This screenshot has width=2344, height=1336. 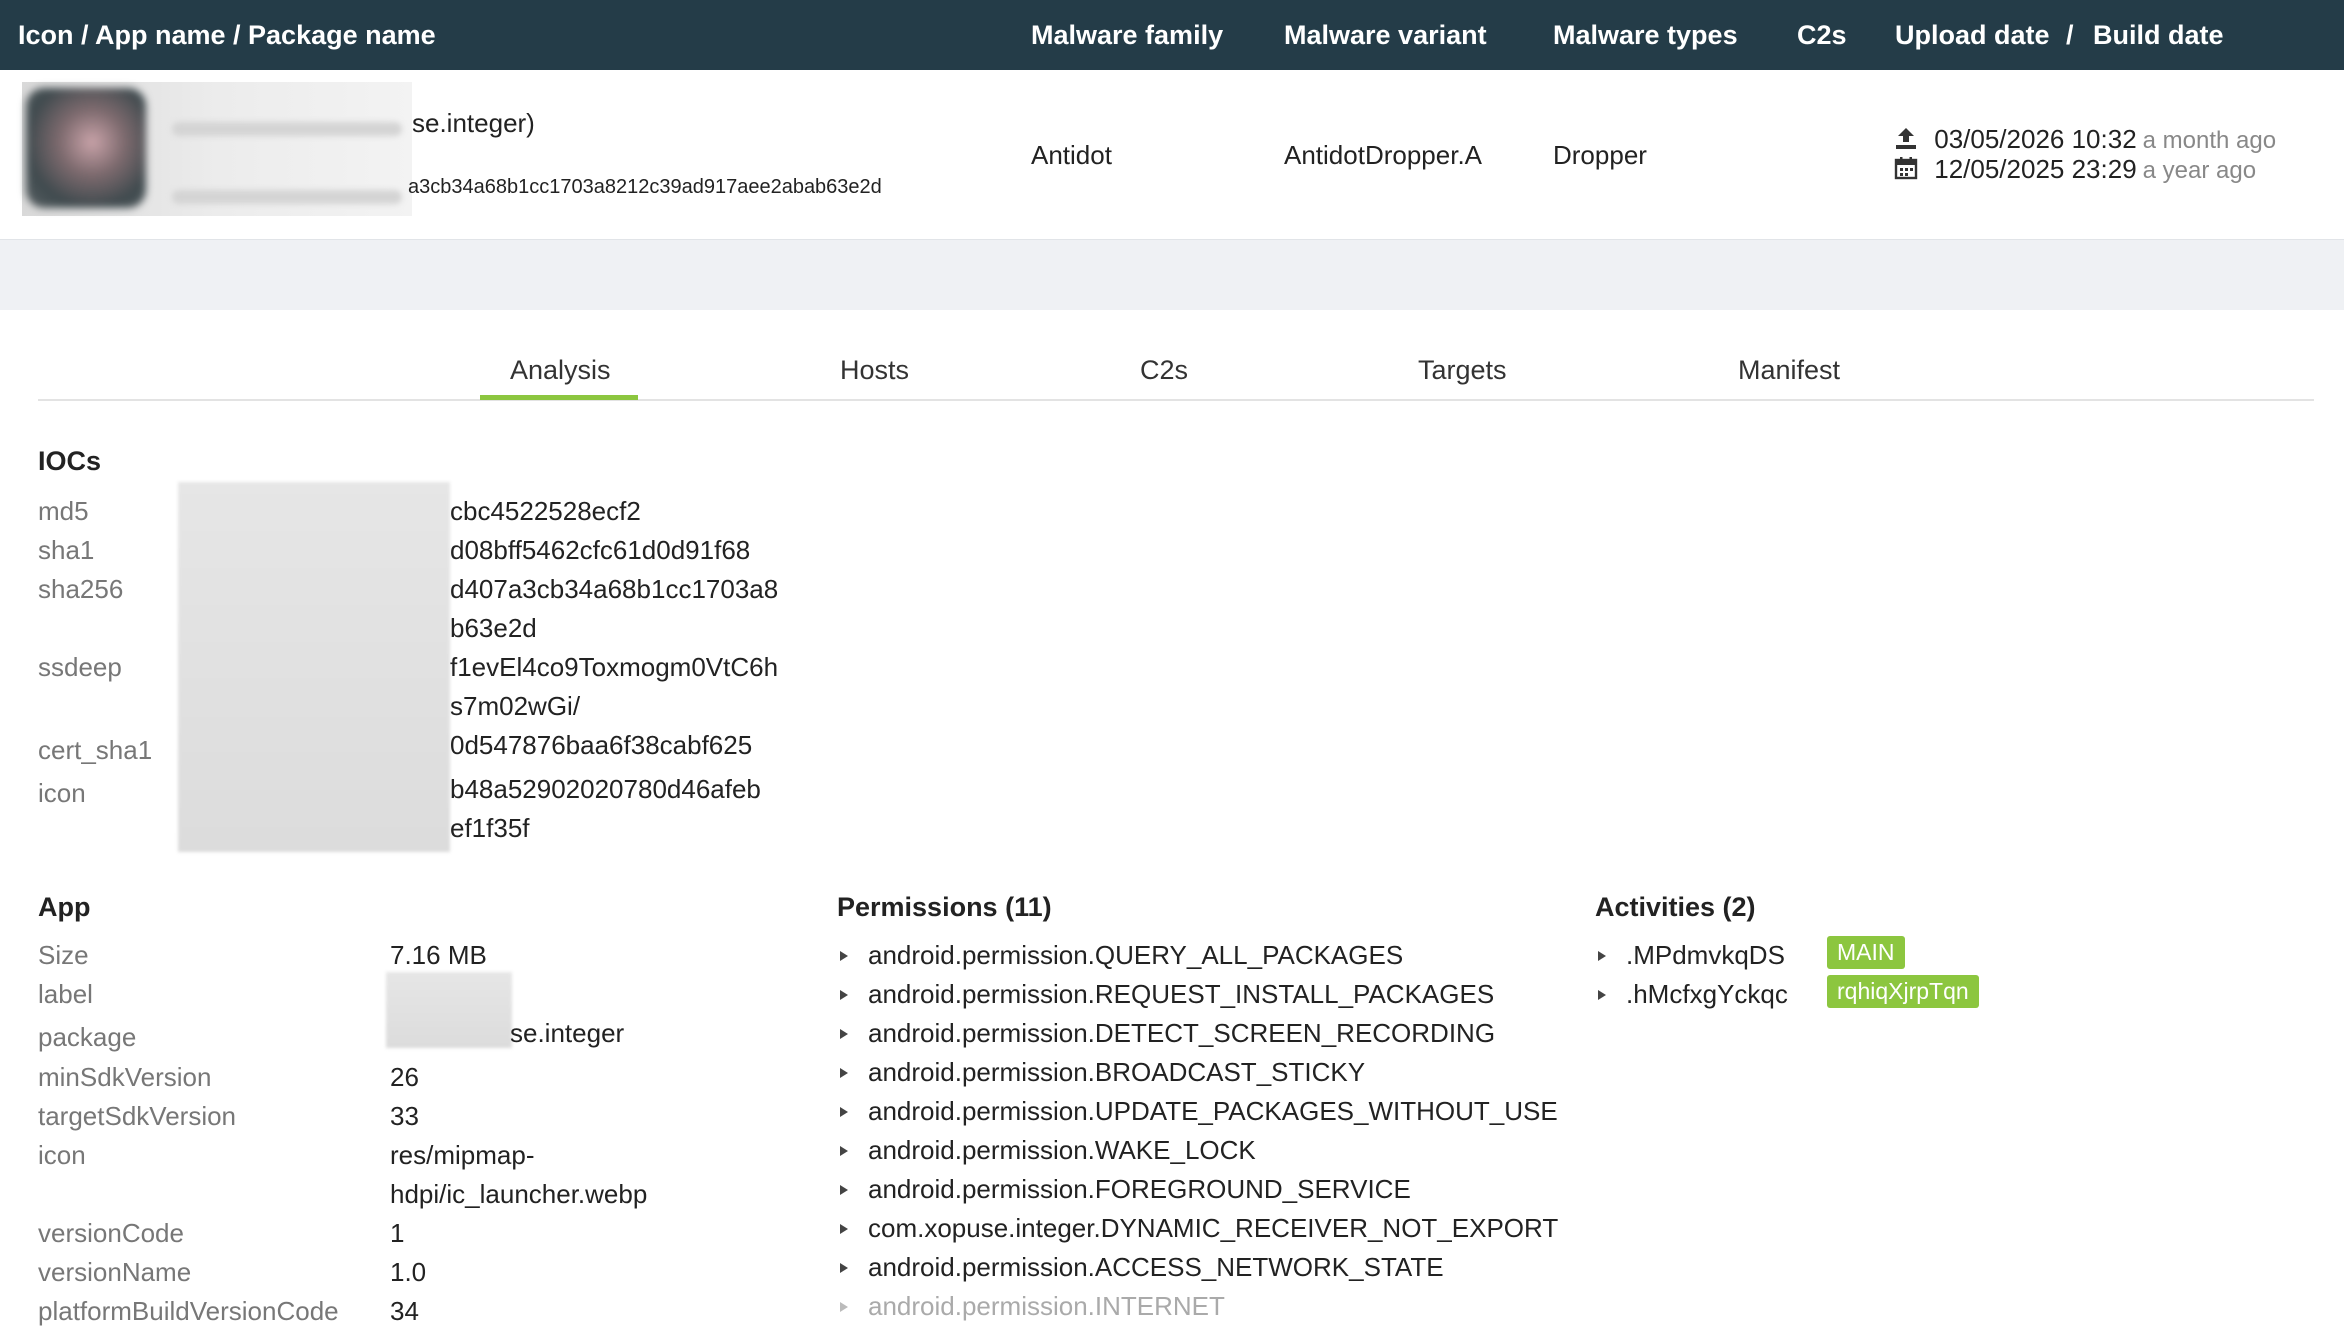 What do you see at coordinates (404, 1116) in the screenshot?
I see `app-targetsdk-value: 33` at bounding box center [404, 1116].